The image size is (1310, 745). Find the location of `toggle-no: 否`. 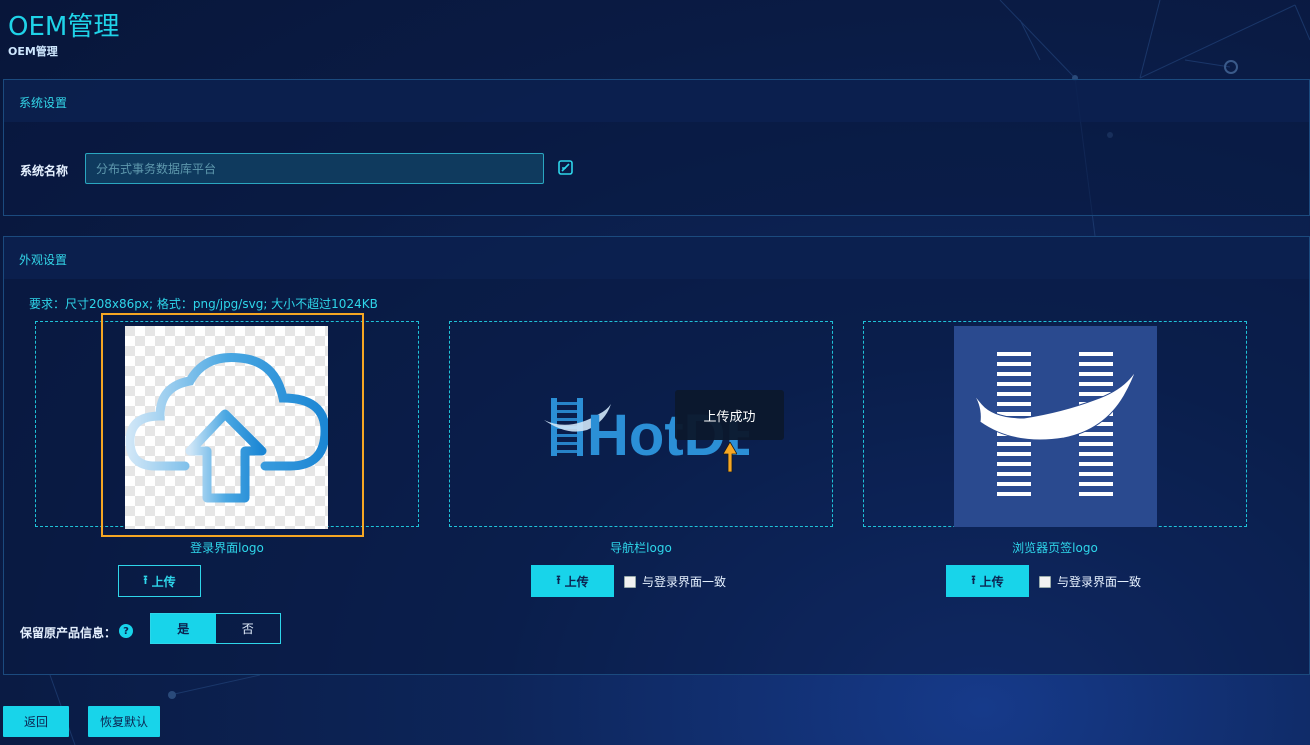

toggle-no: 否 is located at coordinates (248, 628).